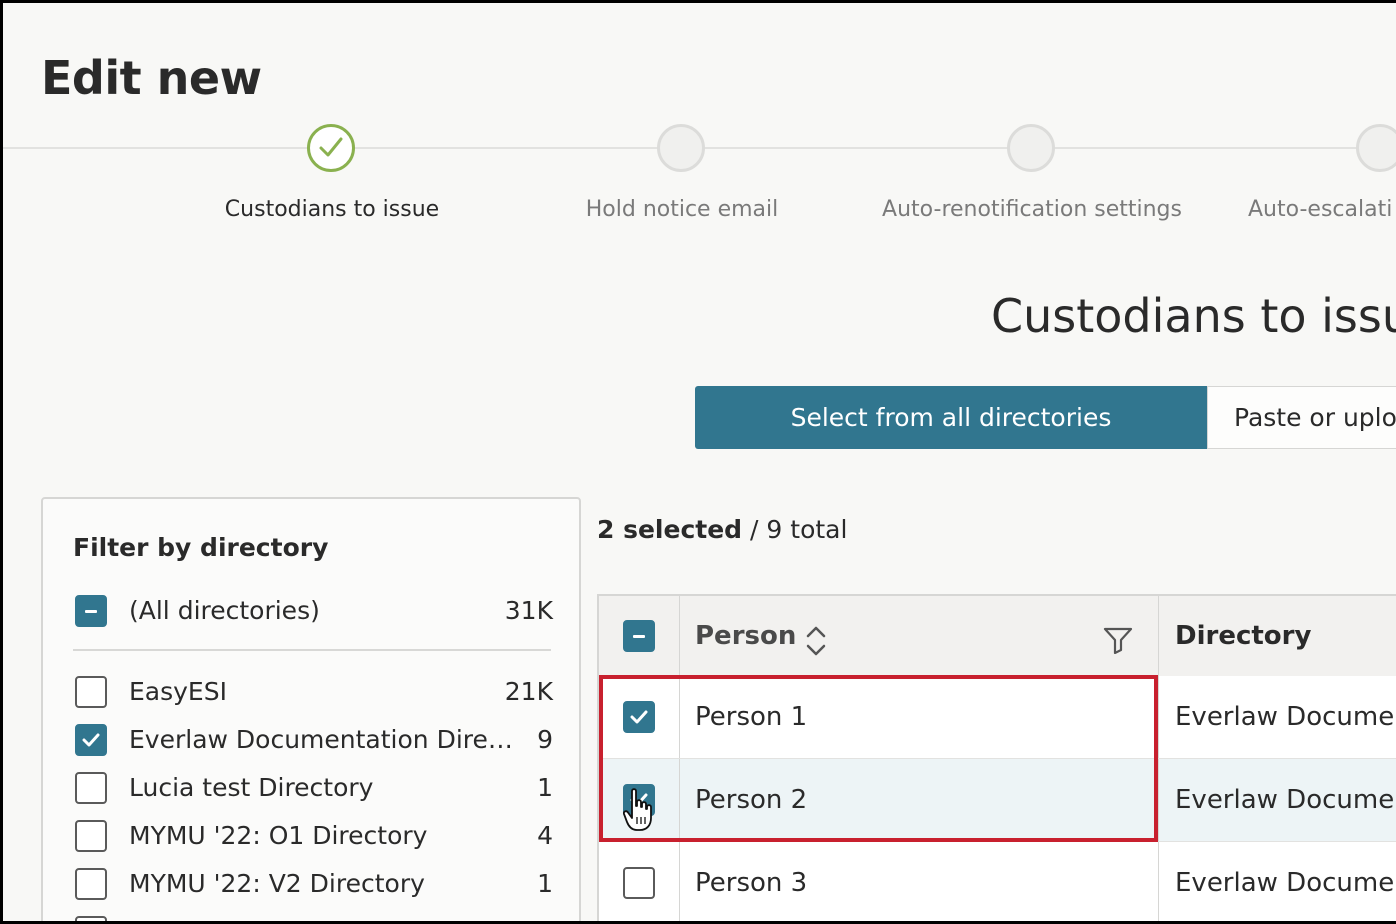 Image resolution: width=1396 pixels, height=924 pixels. Describe the element at coordinates (997, 717) in the screenshot. I see `table-row: Person 1 Everlaw Docume` at that location.